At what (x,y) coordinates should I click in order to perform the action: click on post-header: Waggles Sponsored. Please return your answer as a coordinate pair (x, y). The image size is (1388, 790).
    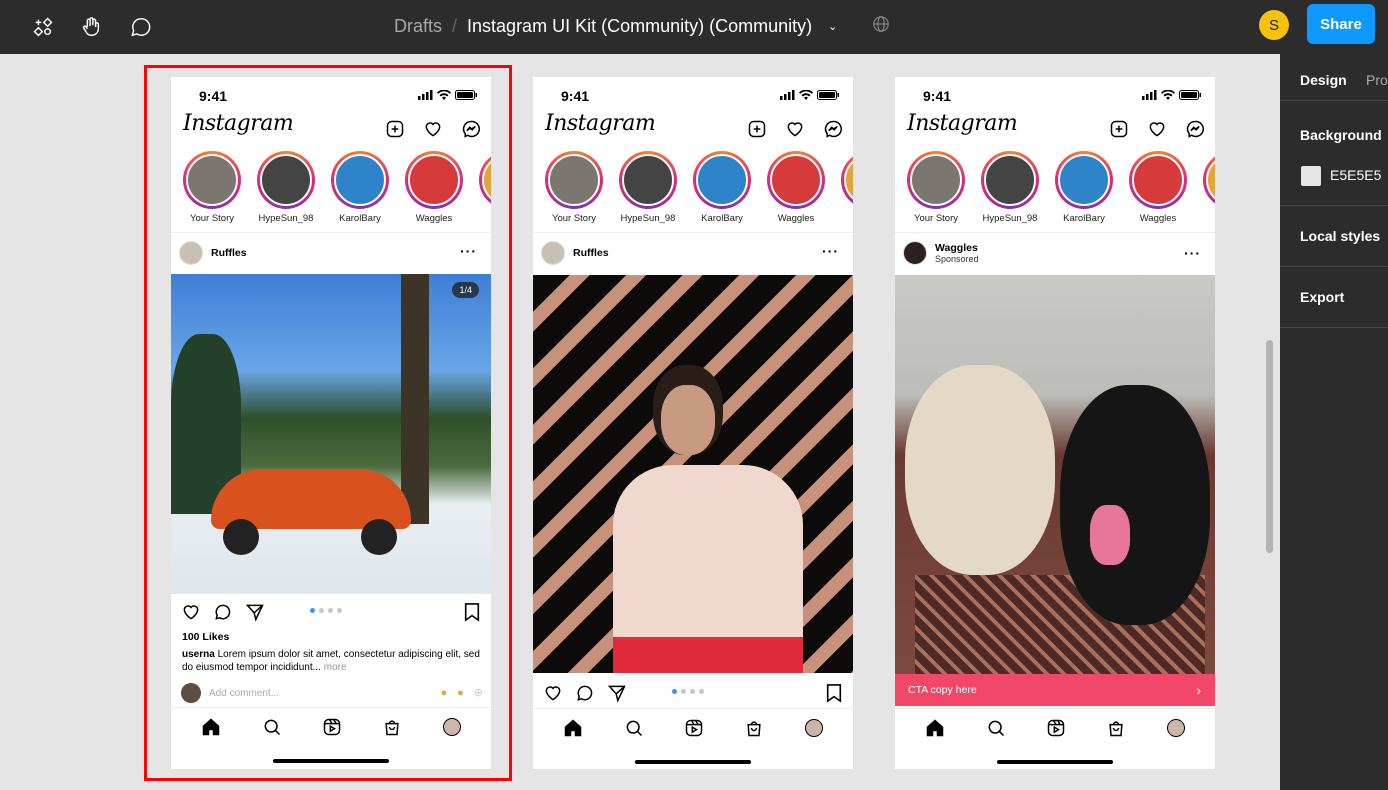
    Looking at the image, I should click on (941, 253).